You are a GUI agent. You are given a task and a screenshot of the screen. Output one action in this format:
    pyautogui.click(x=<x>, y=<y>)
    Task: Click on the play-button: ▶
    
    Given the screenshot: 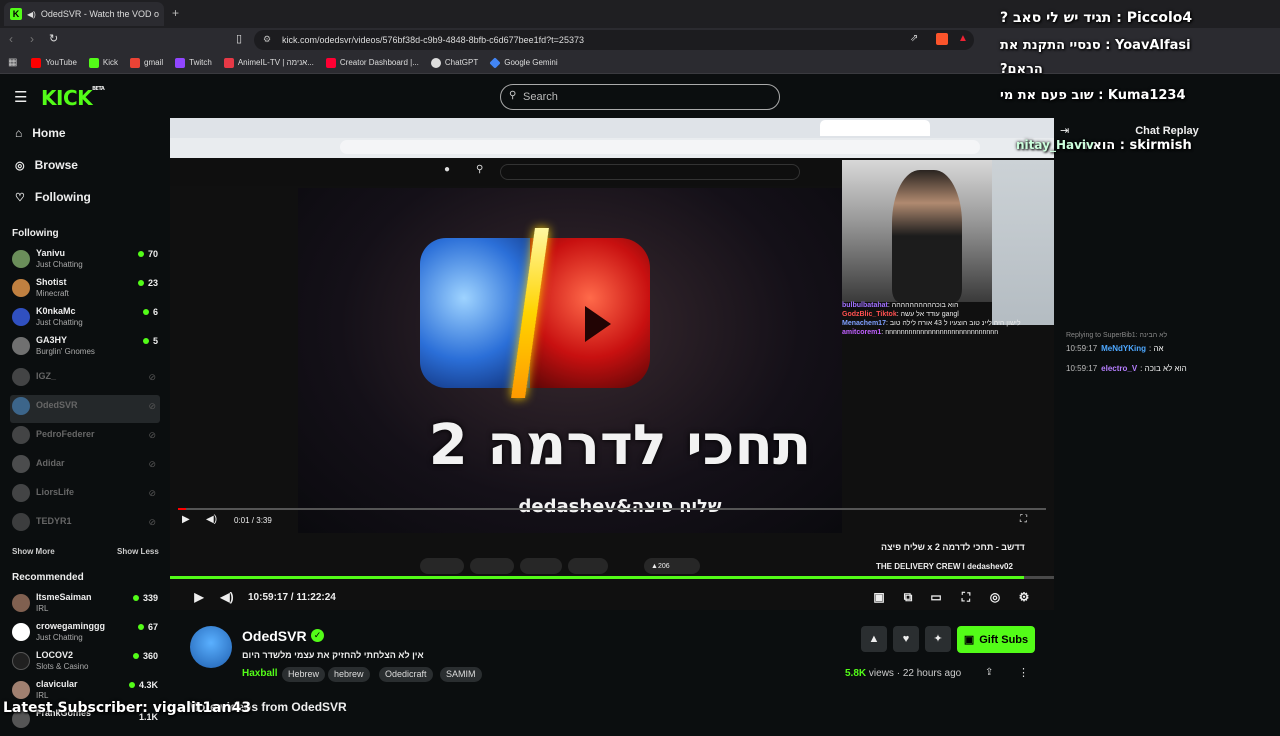 What is the action you would take?
    pyautogui.click(x=199, y=597)
    